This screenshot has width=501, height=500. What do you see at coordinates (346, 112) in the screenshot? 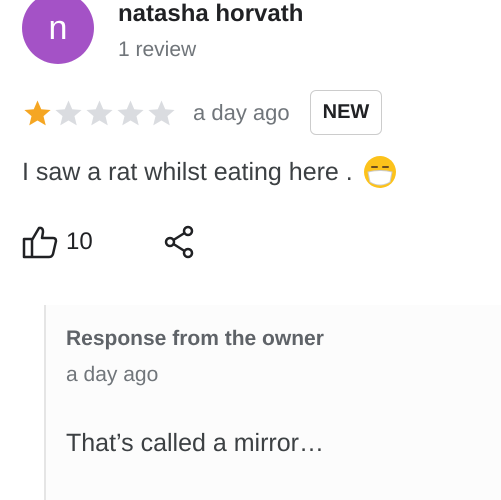
I see `new-badge: NEW` at bounding box center [346, 112].